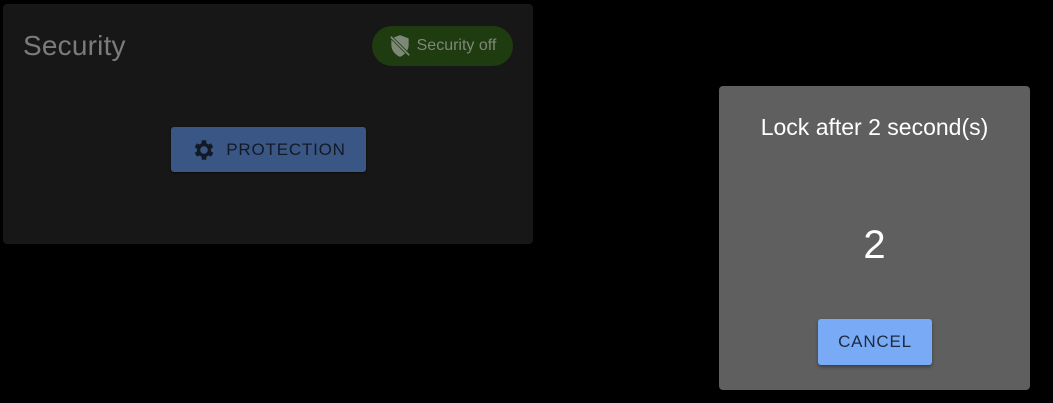 This screenshot has width=1053, height=403. I want to click on status-badge: Security off, so click(442, 46).